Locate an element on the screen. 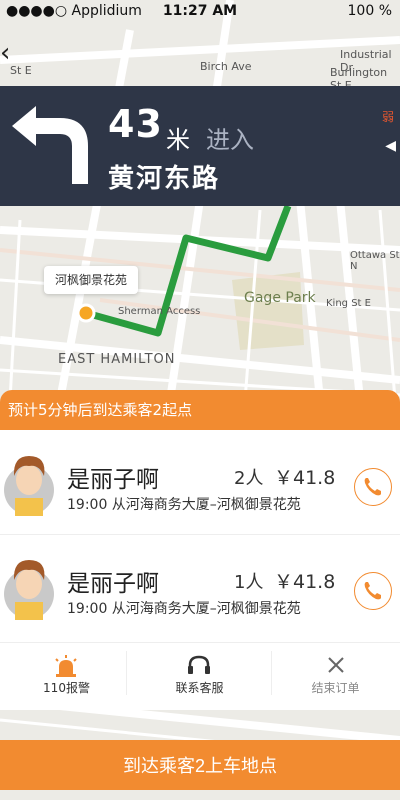  map-label-top-st: St E is located at coordinates (21, 70).